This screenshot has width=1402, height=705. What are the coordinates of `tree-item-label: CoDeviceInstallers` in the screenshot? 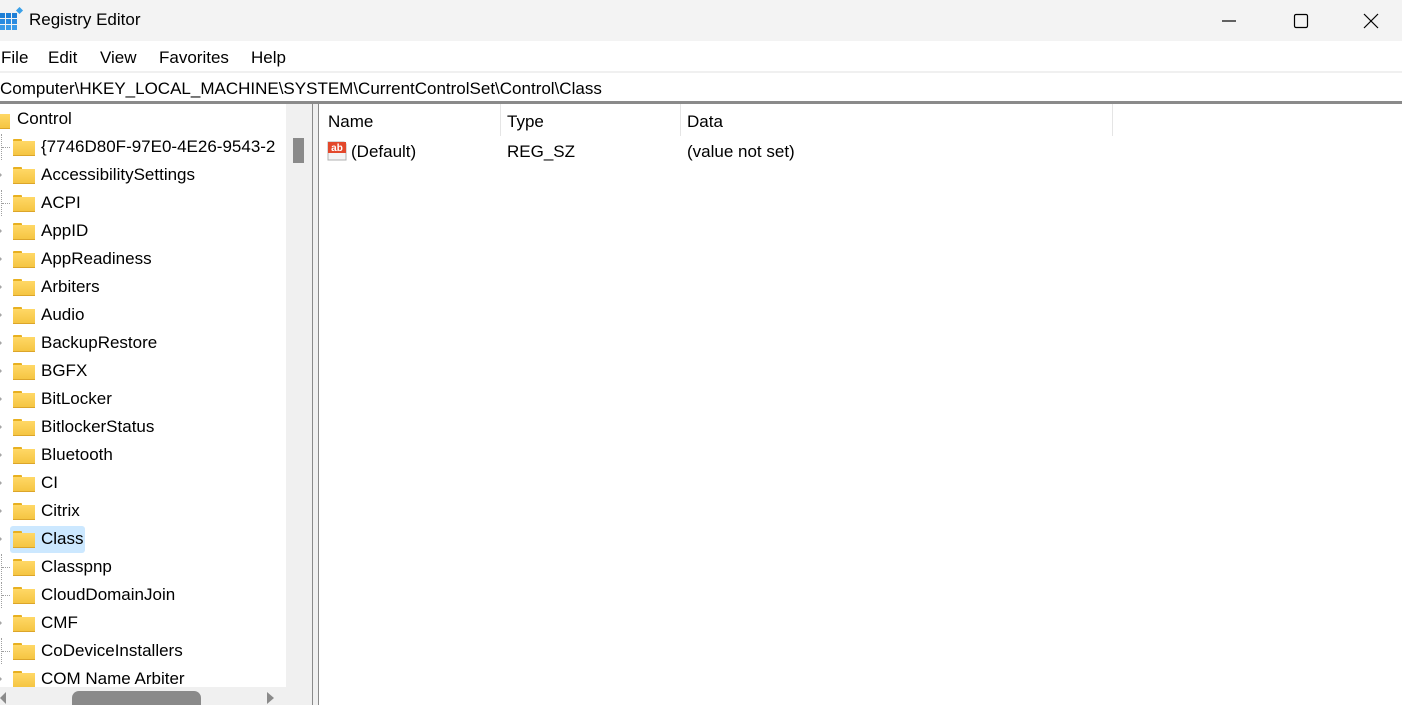 It's located at (112, 650).